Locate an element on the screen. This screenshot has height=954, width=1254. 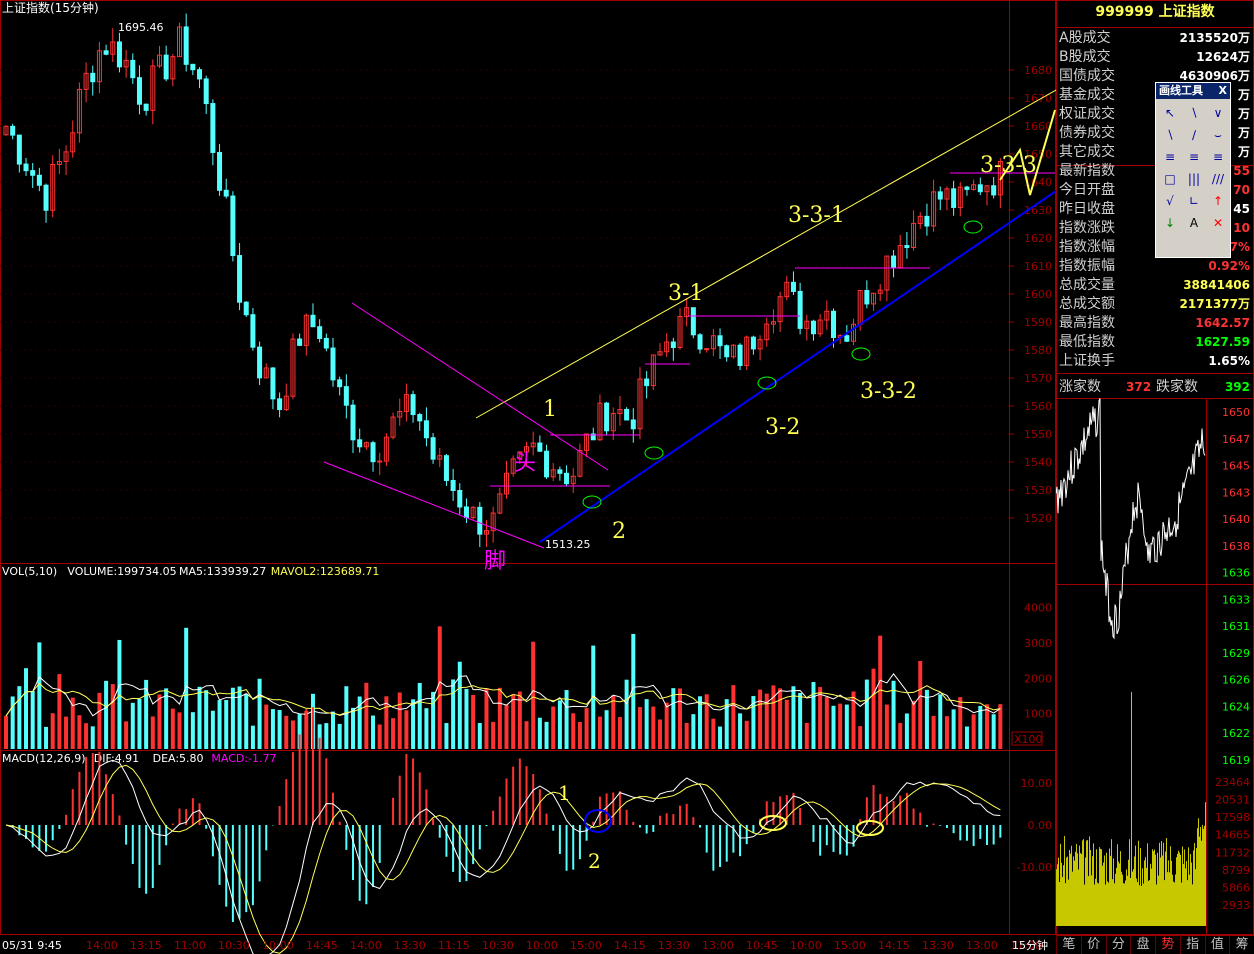
speed-line-tool-icon: √ is located at coordinates (1170, 201).